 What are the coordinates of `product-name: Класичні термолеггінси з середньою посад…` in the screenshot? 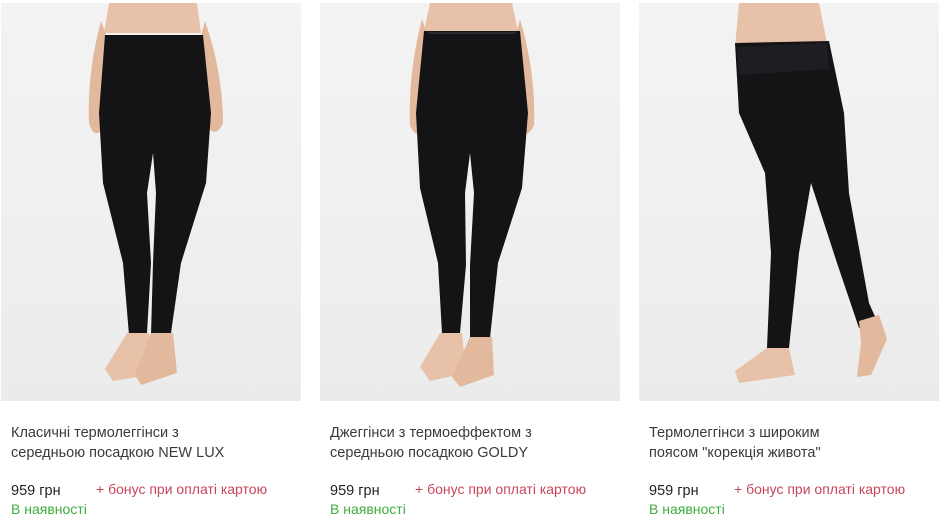 It's located at (153, 443).